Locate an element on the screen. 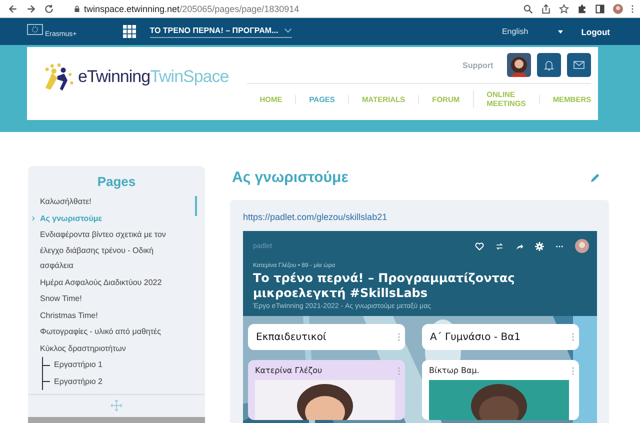  padlet-title: Το τρένο περνά! – Προγραμματίζοντας μικροελεγκτή #SkillsLabs is located at coordinates (384, 285).